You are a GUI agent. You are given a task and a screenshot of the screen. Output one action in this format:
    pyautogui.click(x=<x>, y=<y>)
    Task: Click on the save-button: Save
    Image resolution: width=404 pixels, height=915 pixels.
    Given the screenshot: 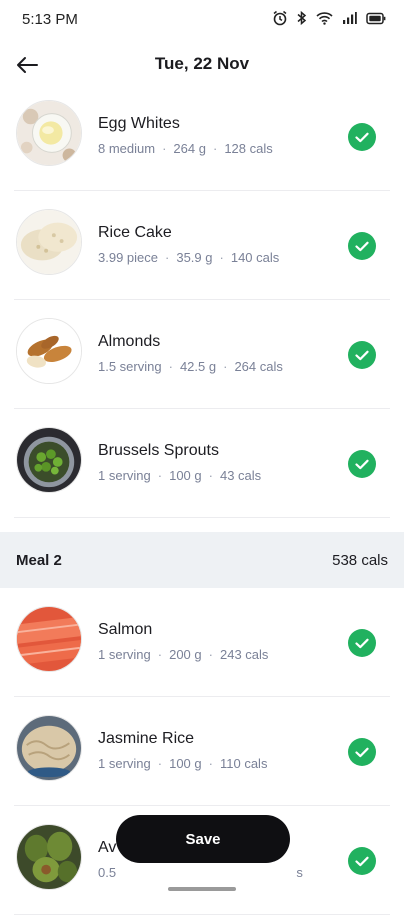 What is the action you would take?
    pyautogui.click(x=203, y=839)
    